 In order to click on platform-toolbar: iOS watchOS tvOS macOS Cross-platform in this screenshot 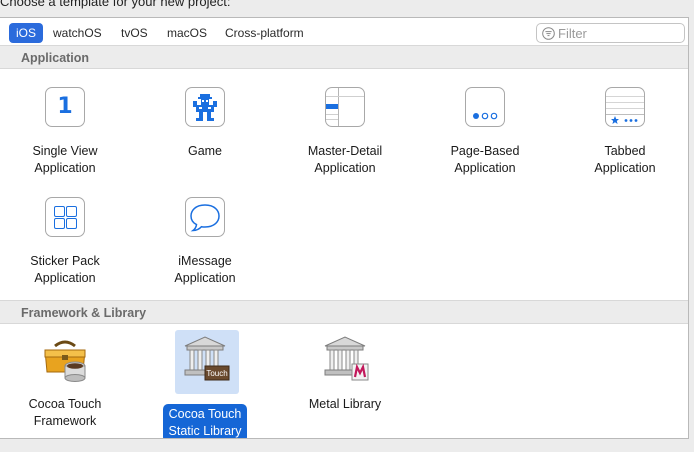, I will do `click(344, 33)`.